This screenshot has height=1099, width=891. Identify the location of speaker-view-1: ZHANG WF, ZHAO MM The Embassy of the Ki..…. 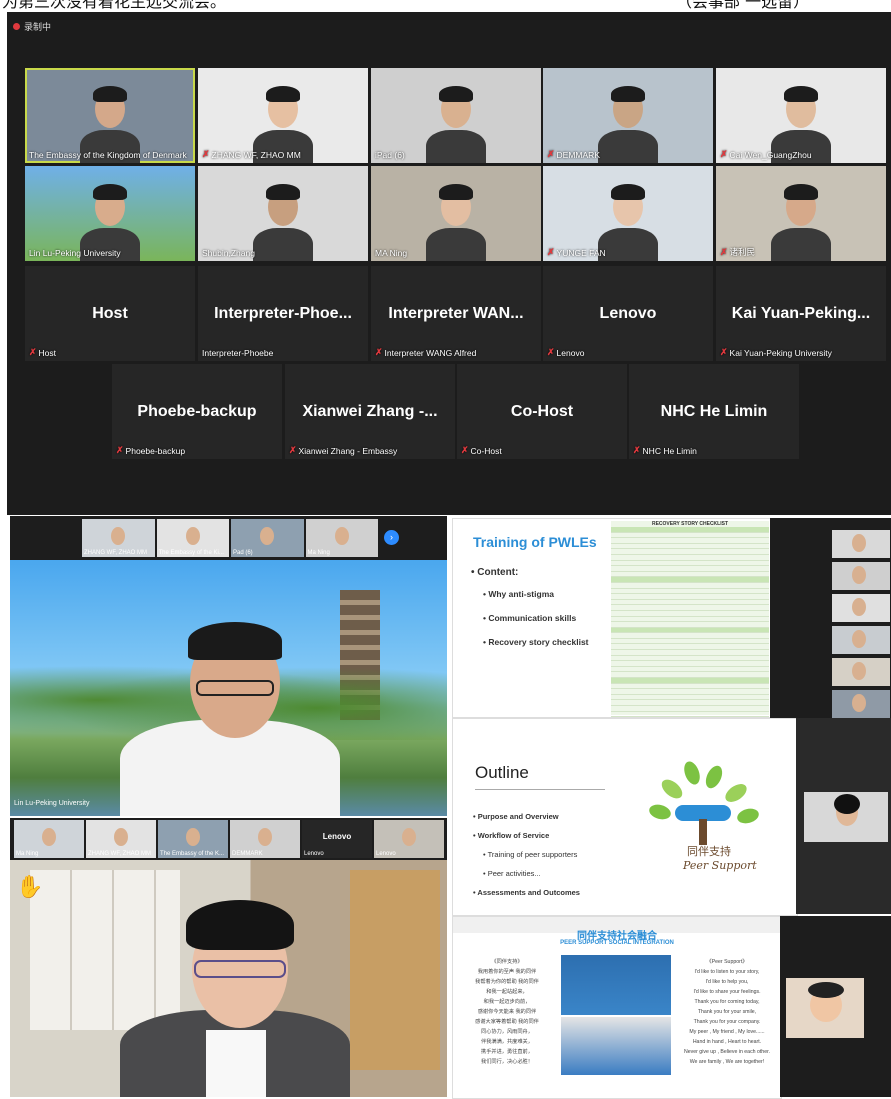
(228, 666).